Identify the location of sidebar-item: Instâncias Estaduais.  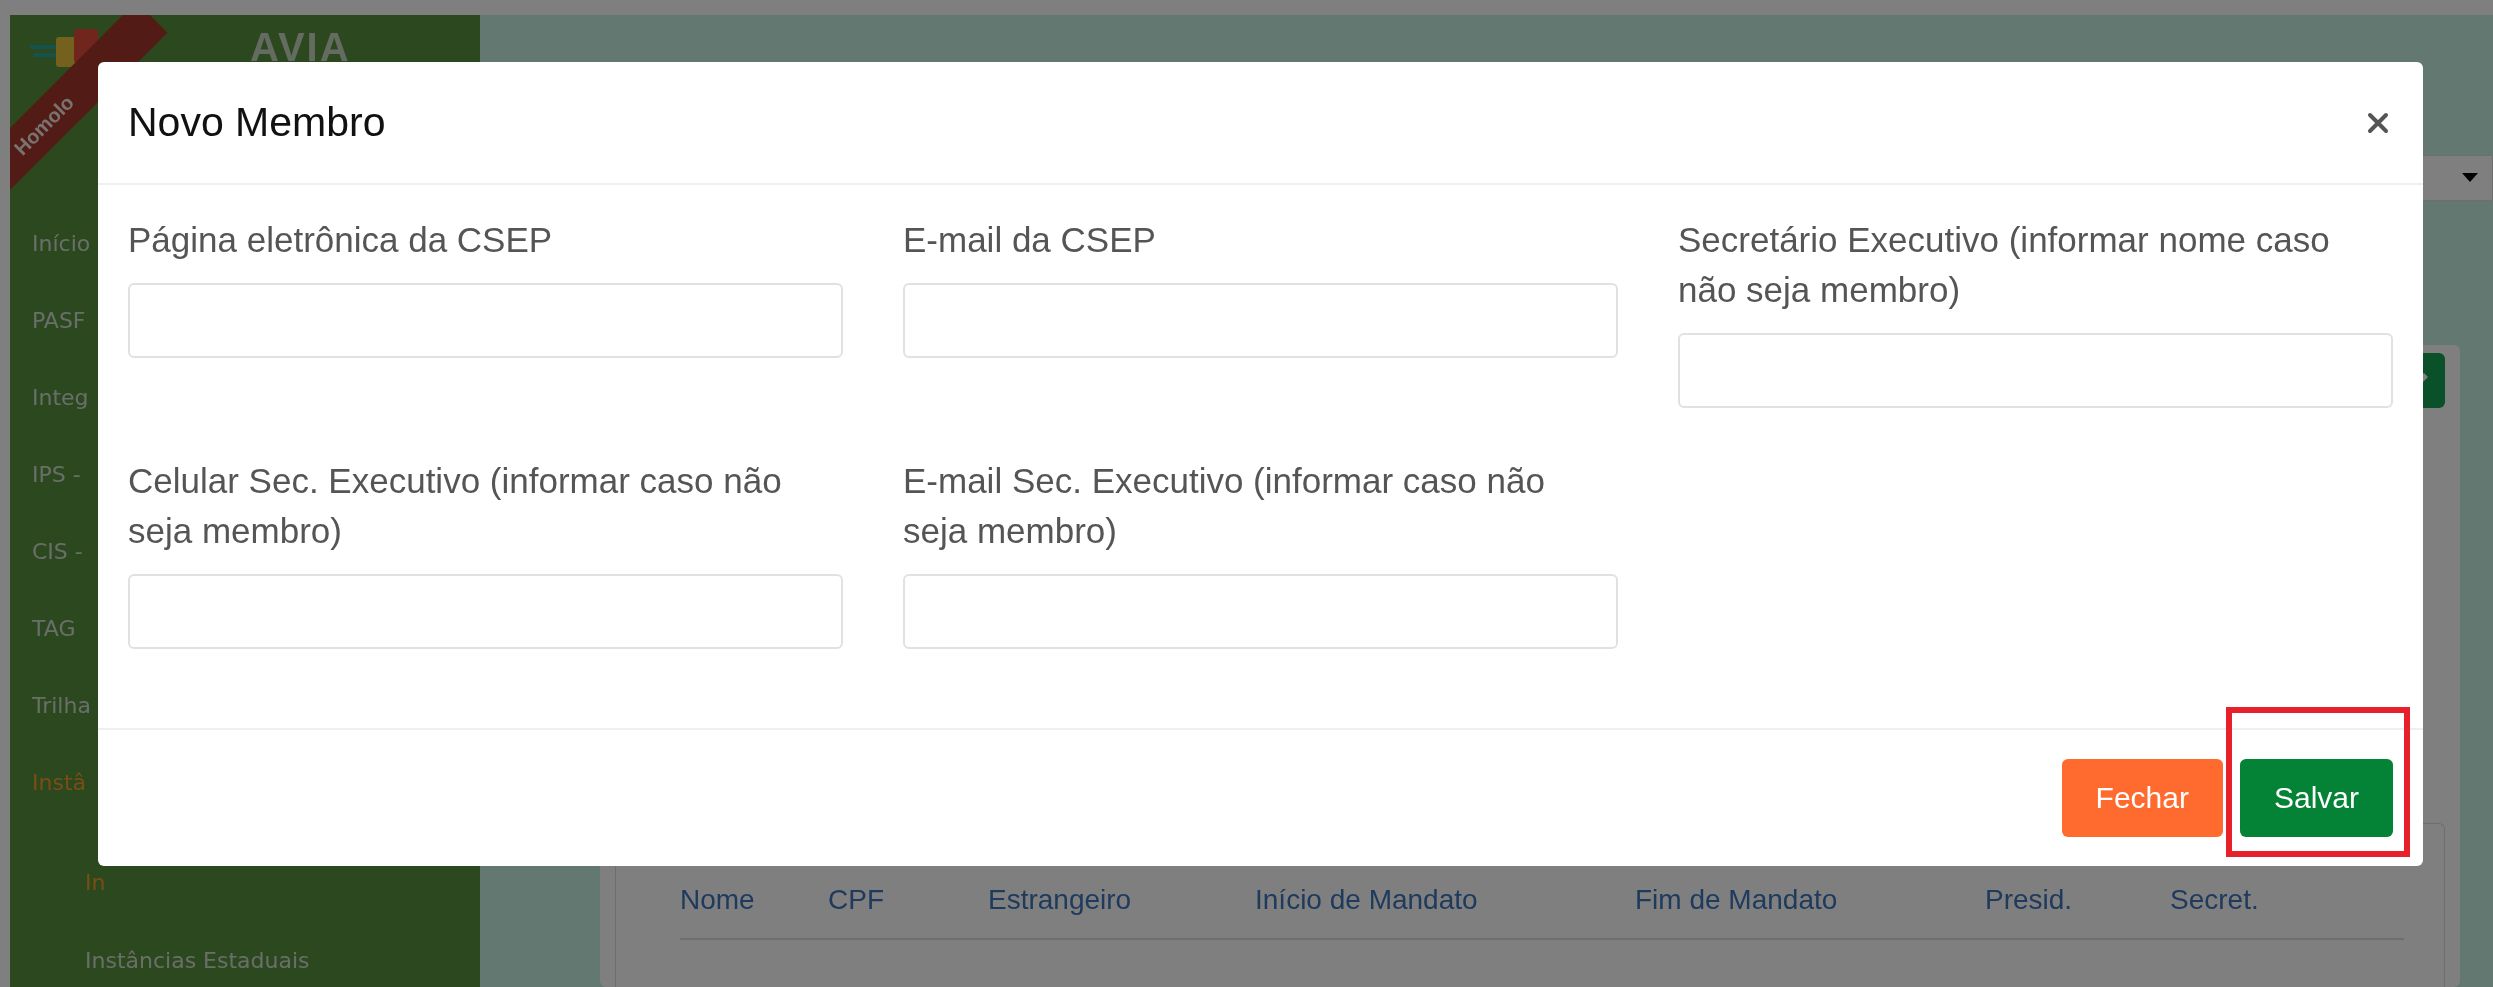
(245, 938).